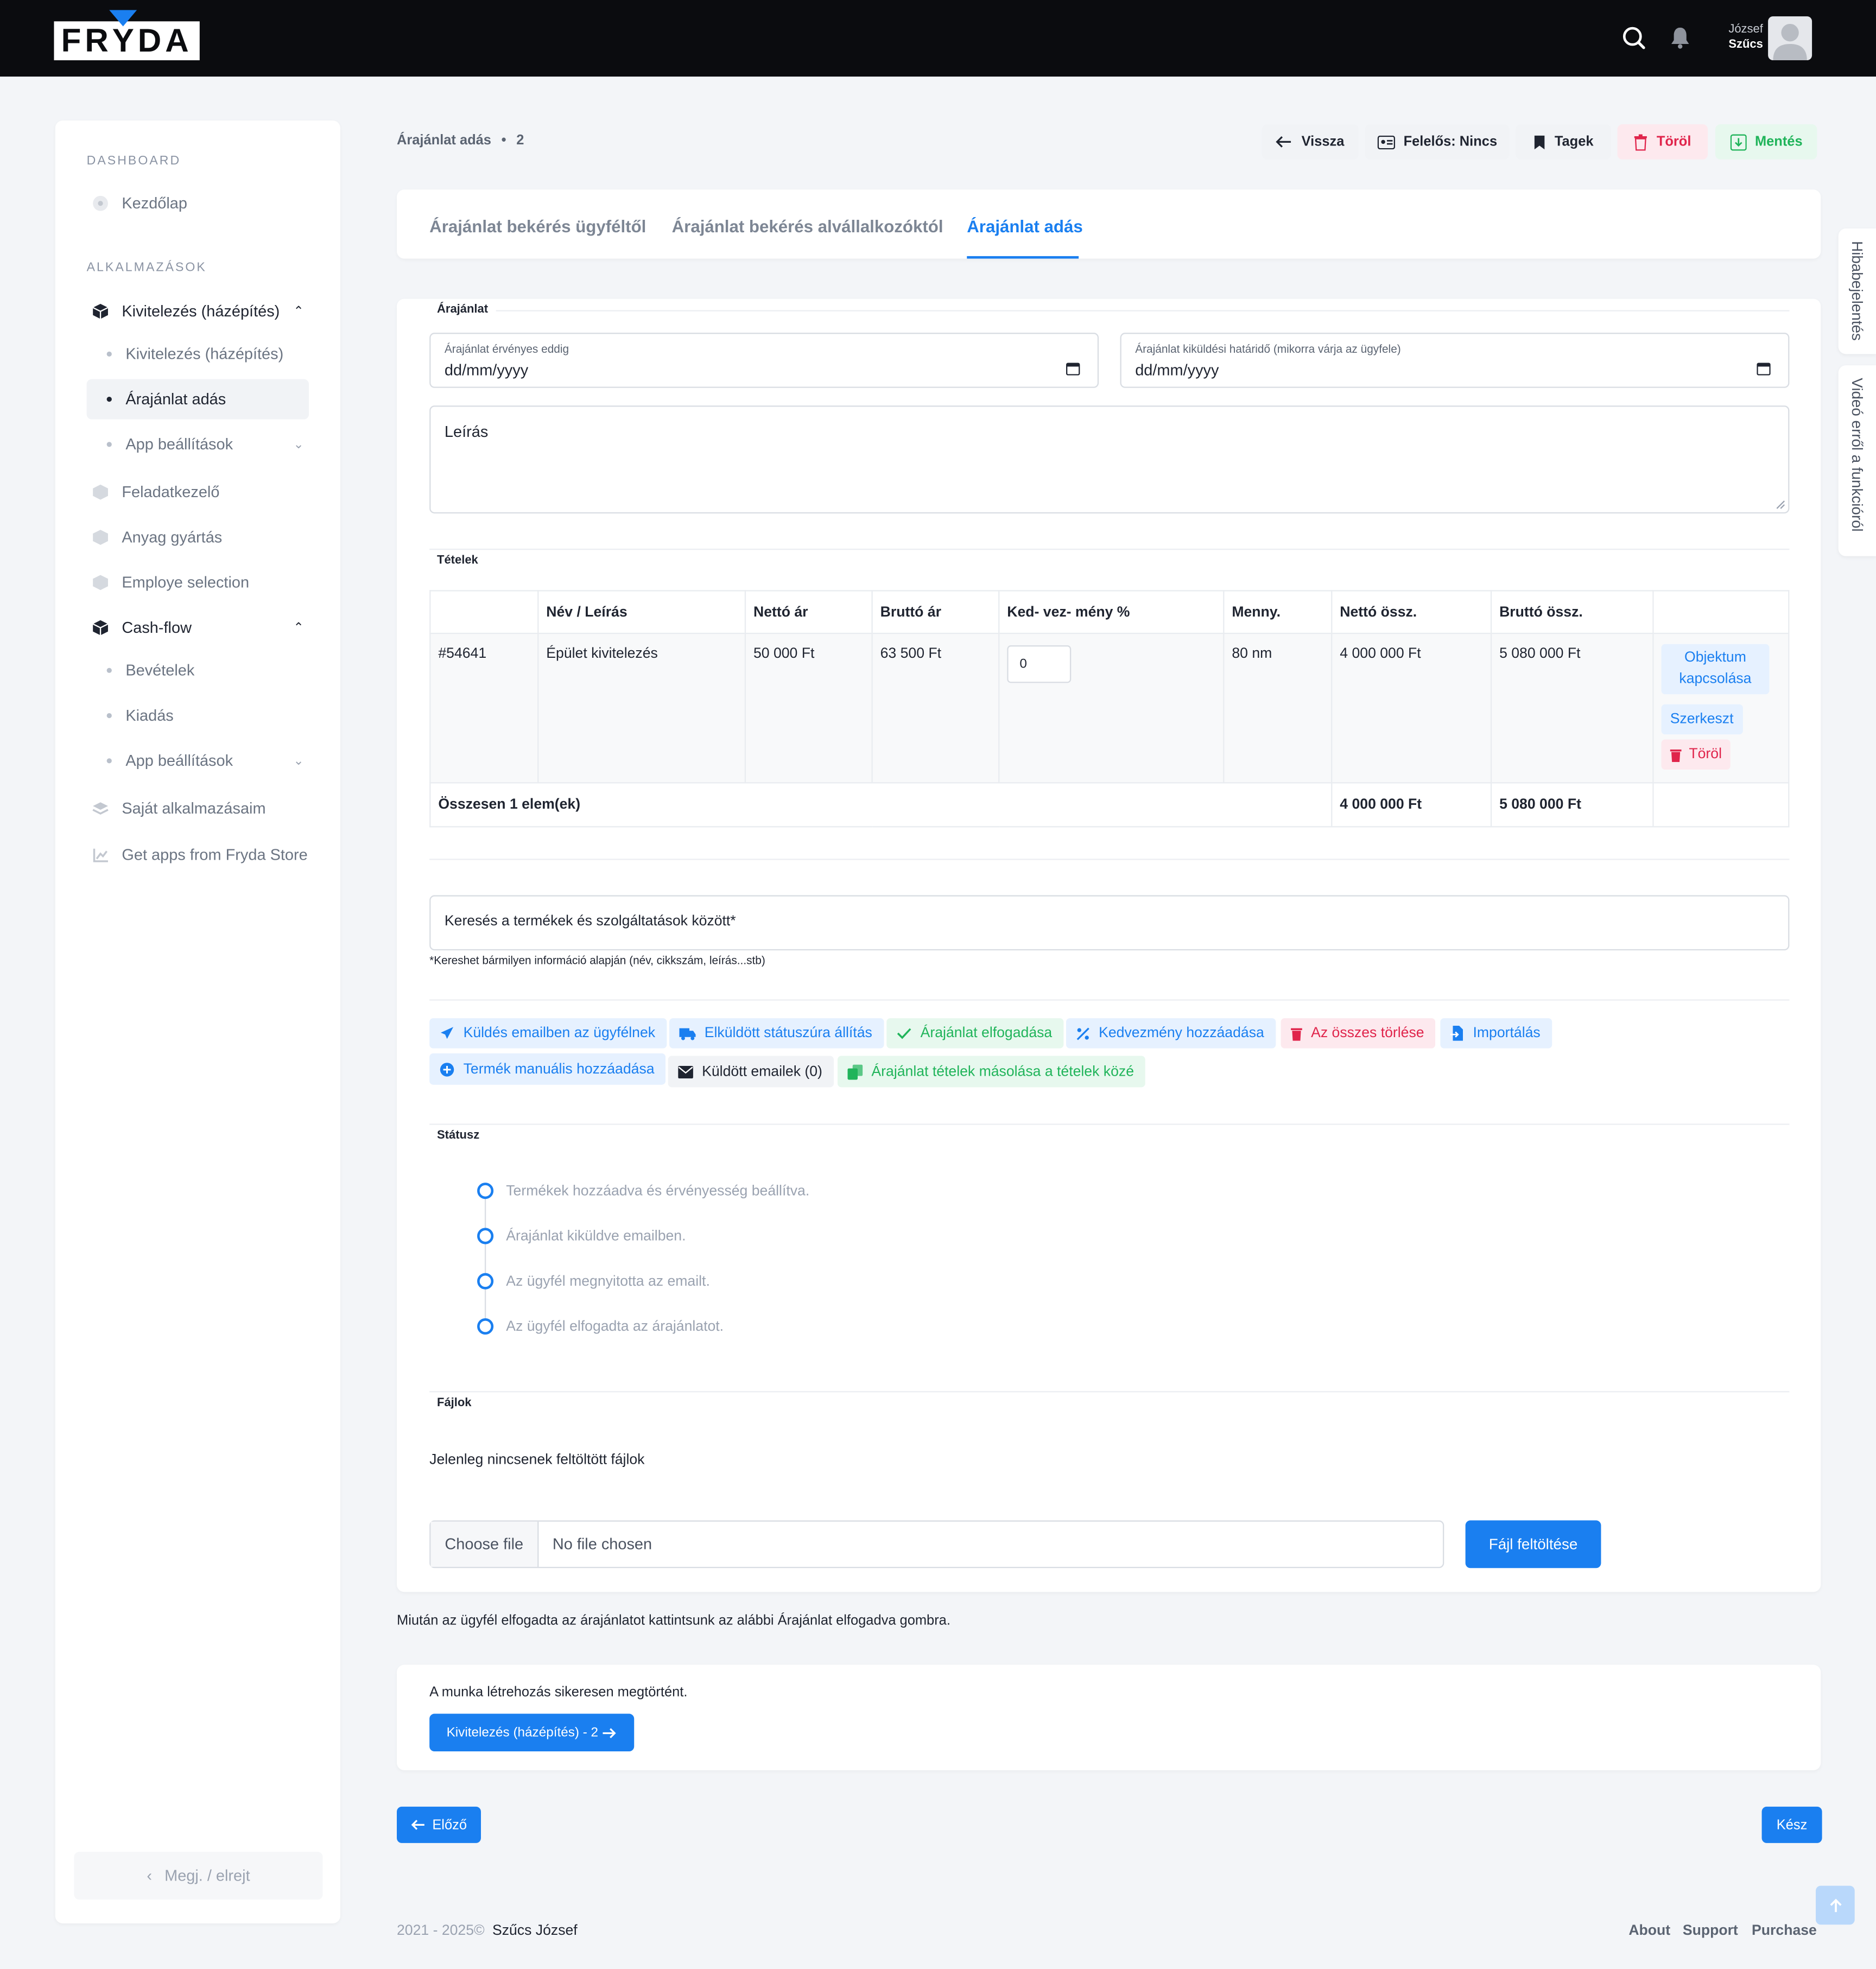 The height and width of the screenshot is (1969, 1876). Describe the element at coordinates (198, 716) in the screenshot. I see `sidebar-subitem-expense: Kiadás` at that location.